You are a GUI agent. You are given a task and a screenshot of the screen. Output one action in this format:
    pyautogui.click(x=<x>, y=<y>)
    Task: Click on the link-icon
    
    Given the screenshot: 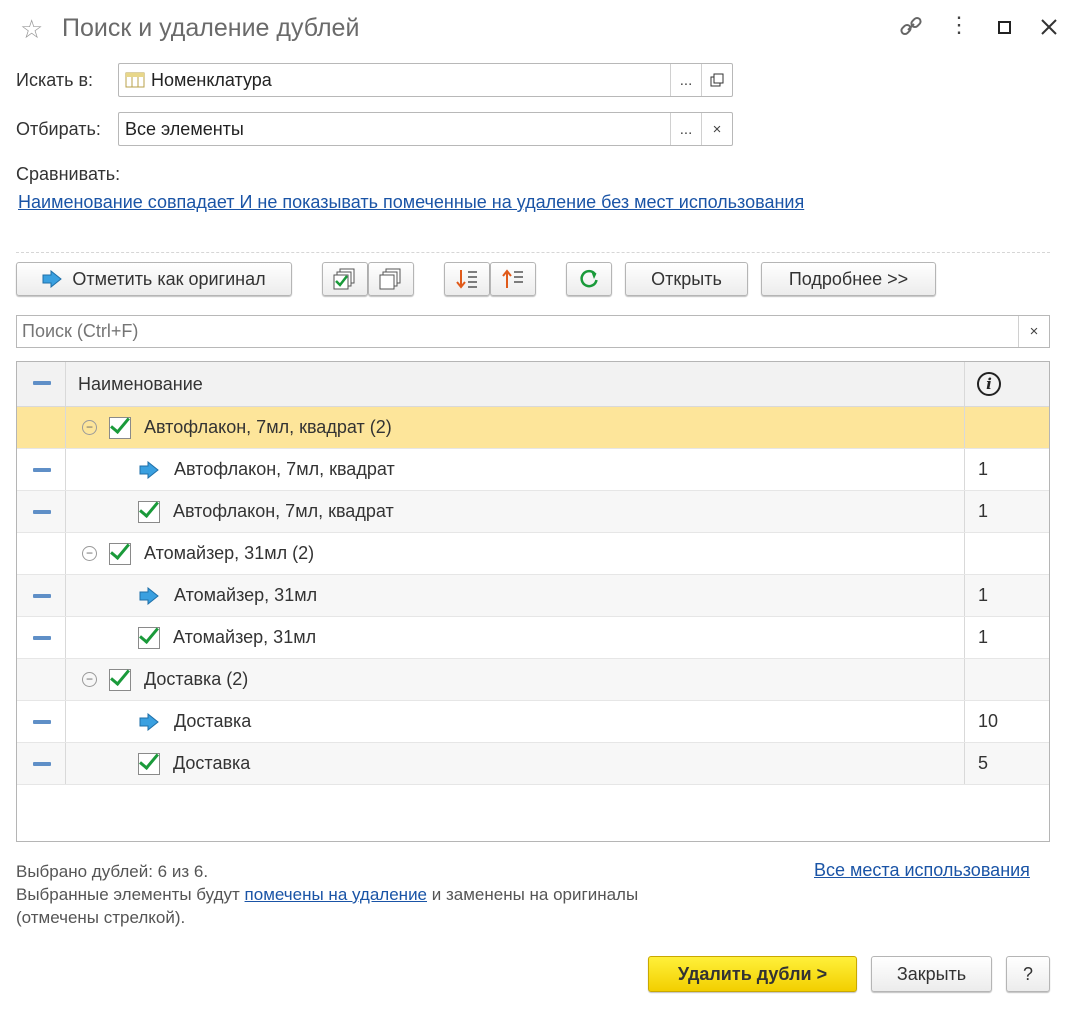 What is the action you would take?
    pyautogui.click(x=911, y=30)
    